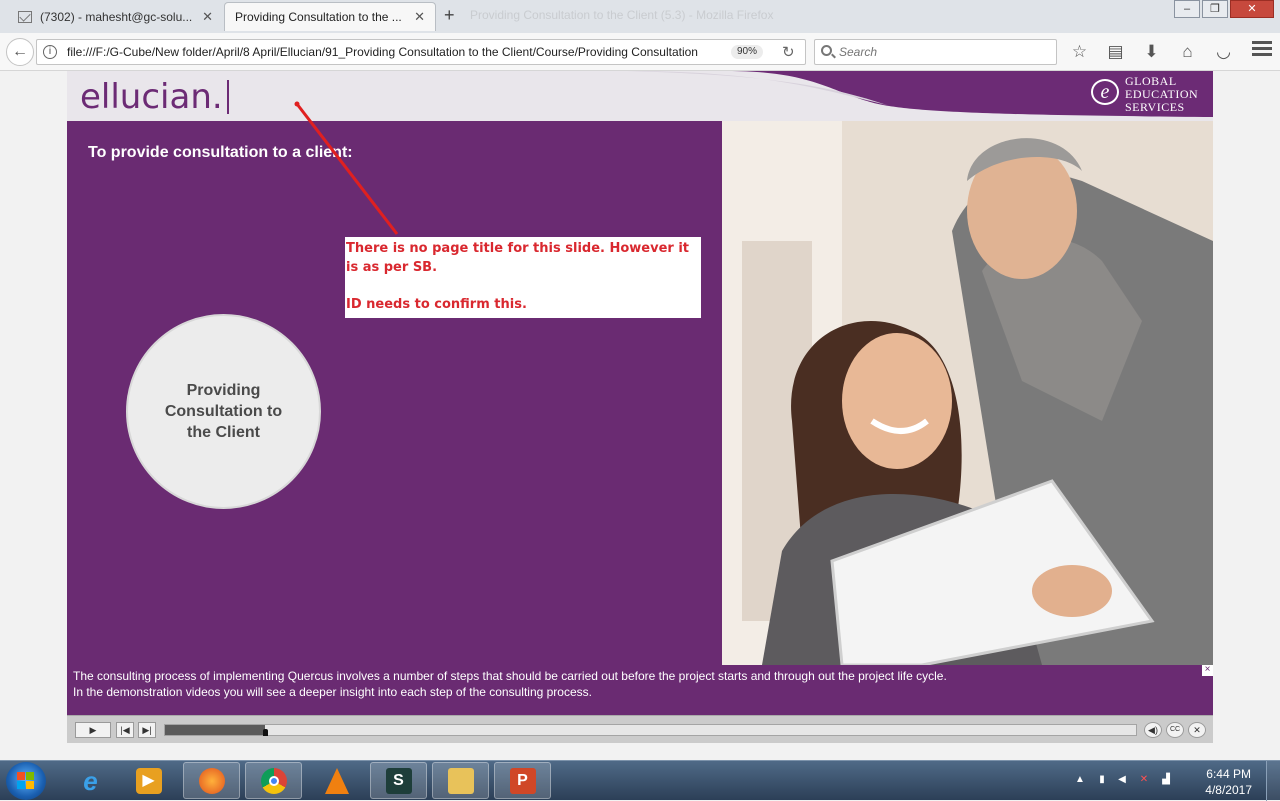 The image size is (1280, 801). Describe the element at coordinates (460, 780) in the screenshot. I see `file-explorer-icon` at that location.